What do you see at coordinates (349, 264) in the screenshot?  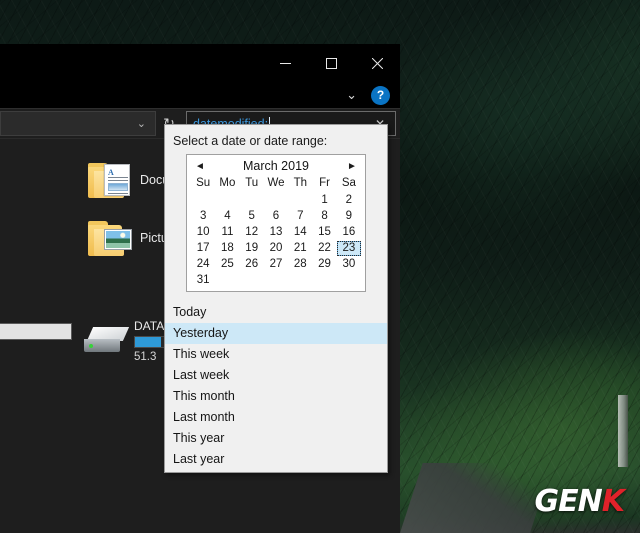 I see `calendar-day: 30` at bounding box center [349, 264].